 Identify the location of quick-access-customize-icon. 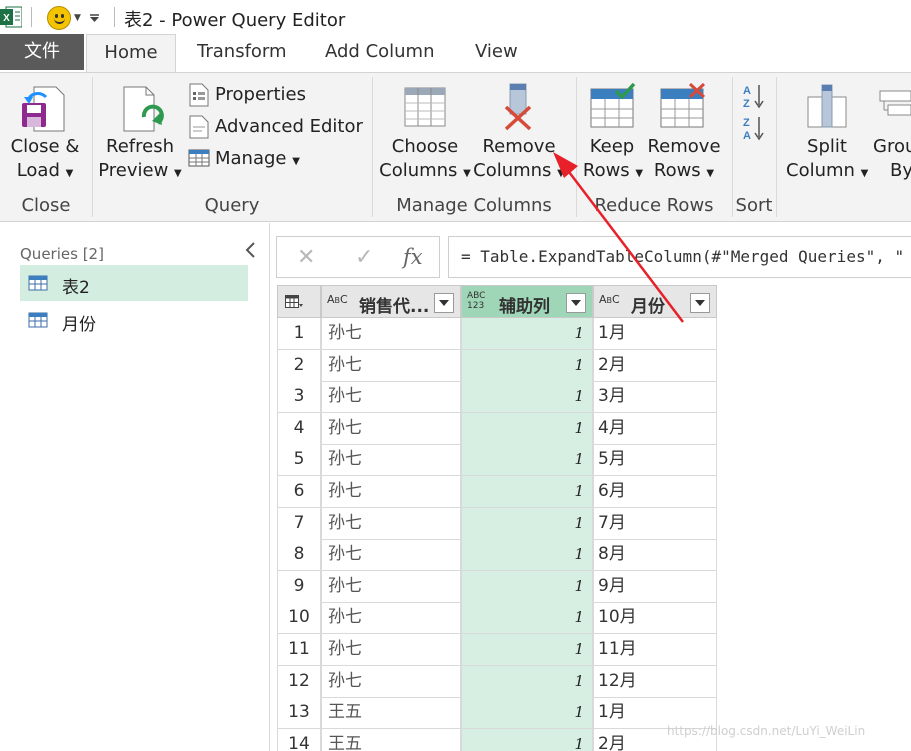
(94, 18).